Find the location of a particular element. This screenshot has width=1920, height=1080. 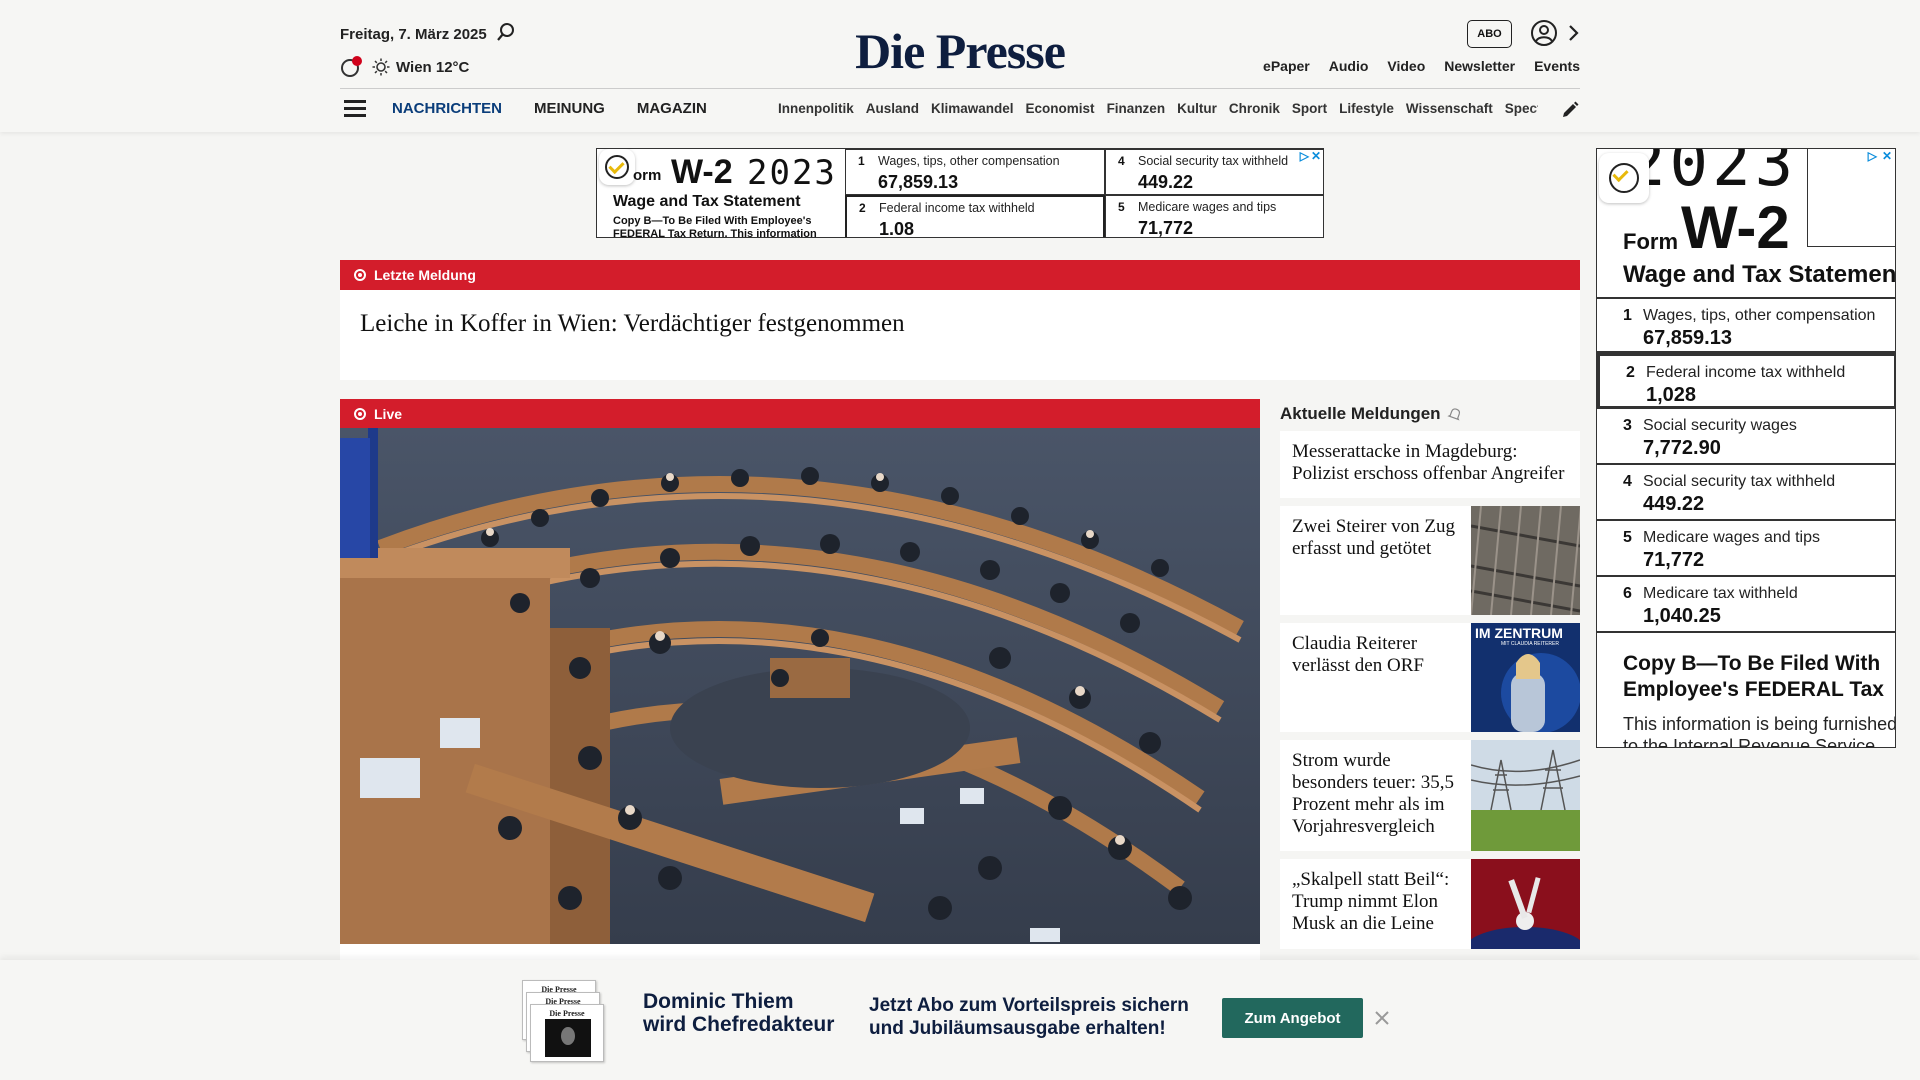

rail-tracks-thumbnail is located at coordinates (1525, 560).